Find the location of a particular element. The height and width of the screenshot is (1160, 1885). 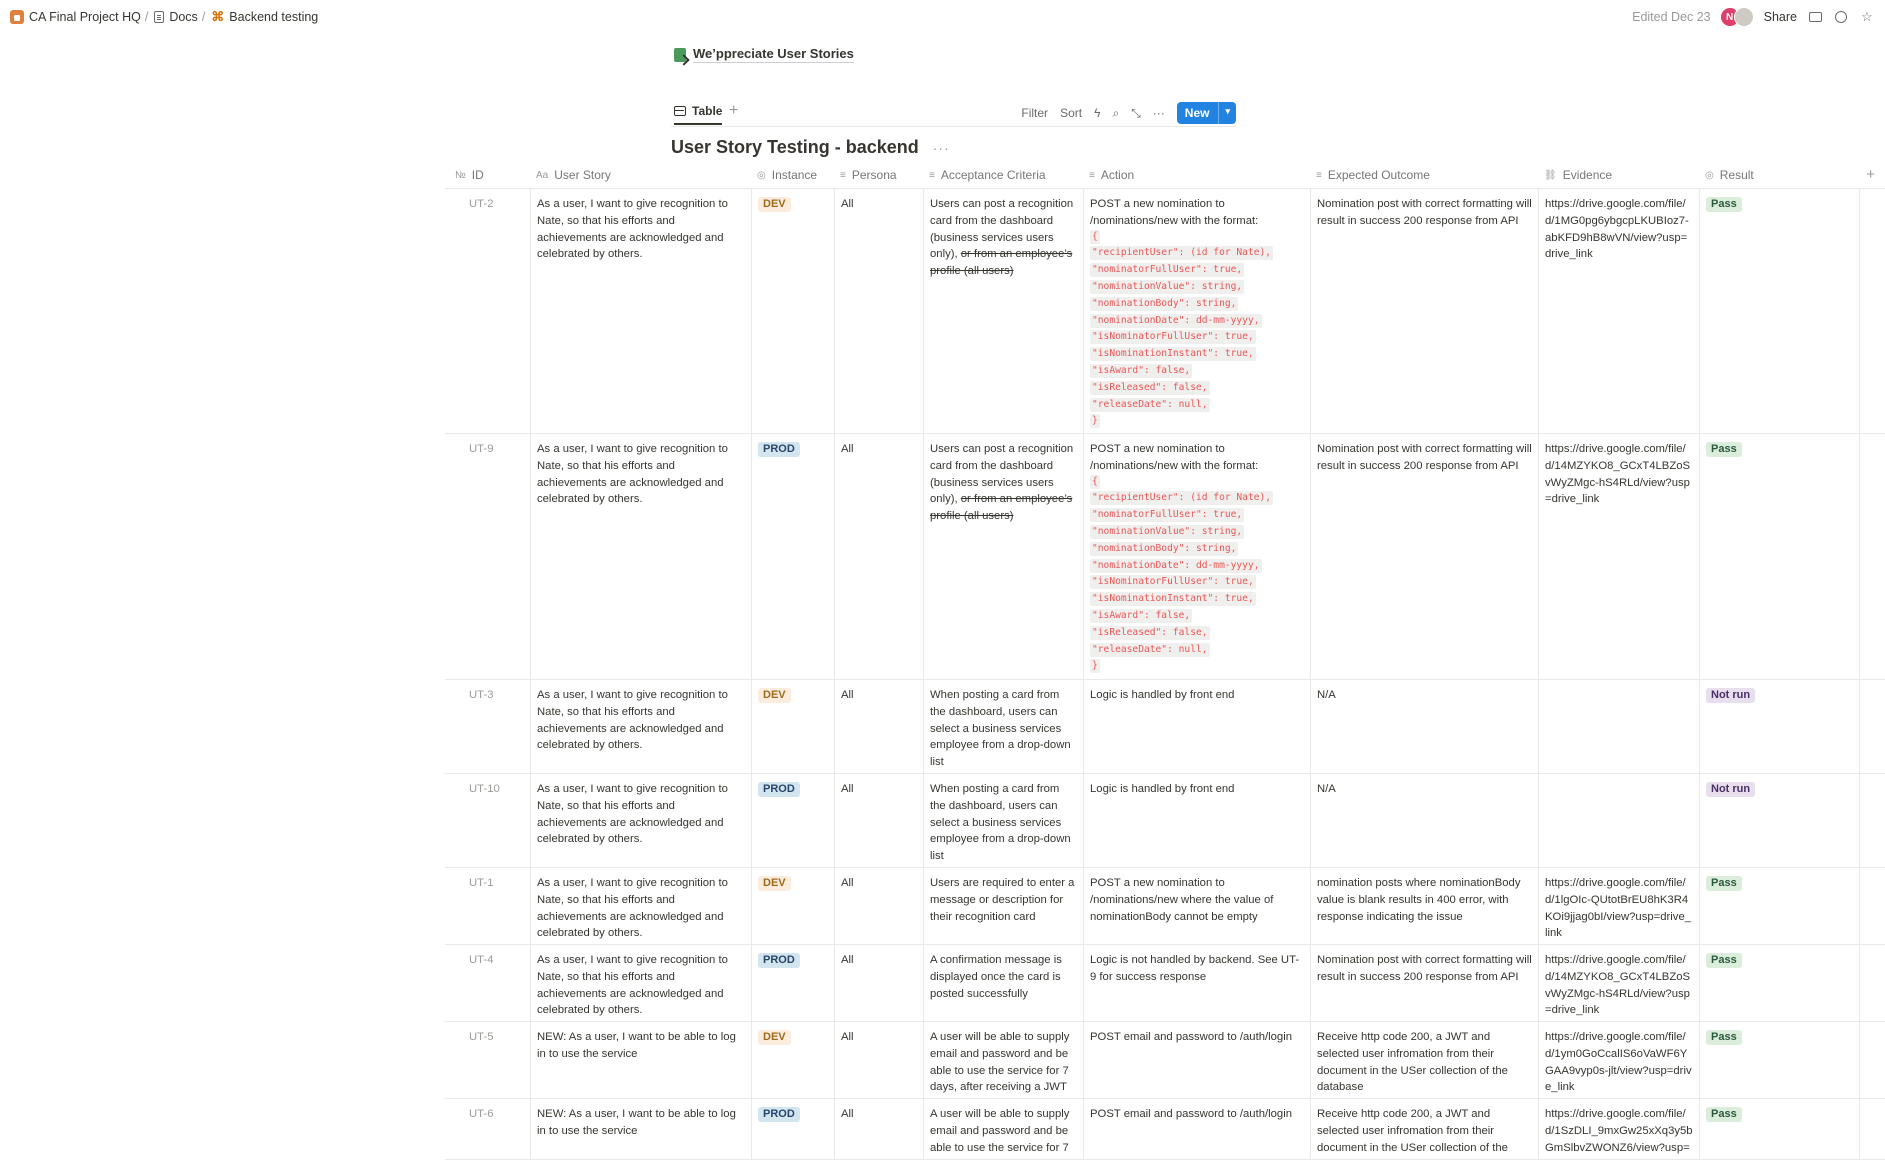

column-header-evidence: ⛓ Evidence is located at coordinates (1618, 175).